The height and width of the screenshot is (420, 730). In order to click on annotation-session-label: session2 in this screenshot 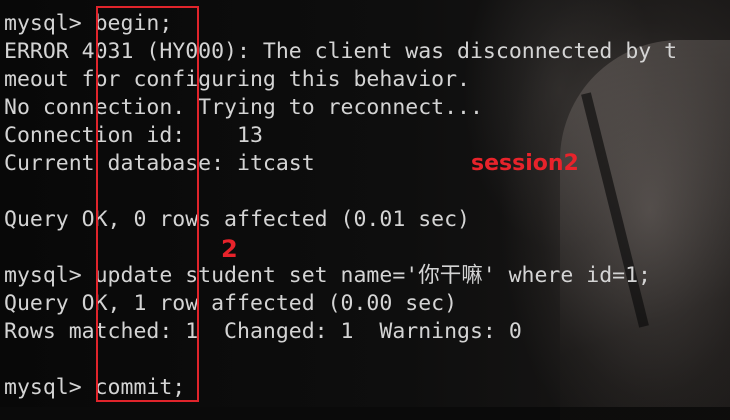, I will do `click(525, 163)`.